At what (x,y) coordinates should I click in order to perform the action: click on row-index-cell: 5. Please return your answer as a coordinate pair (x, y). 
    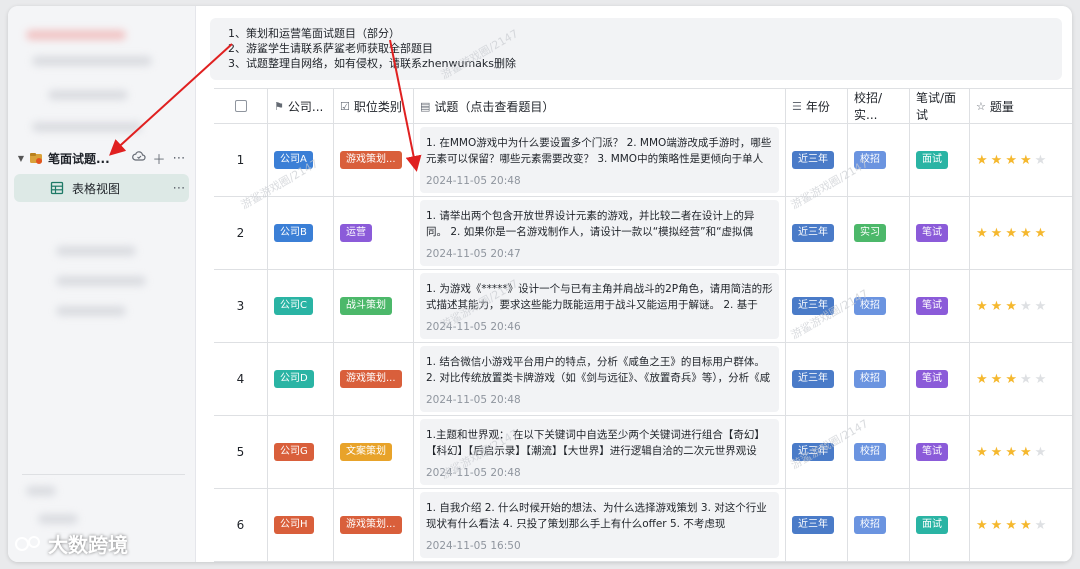
    Looking at the image, I should click on (241, 452).